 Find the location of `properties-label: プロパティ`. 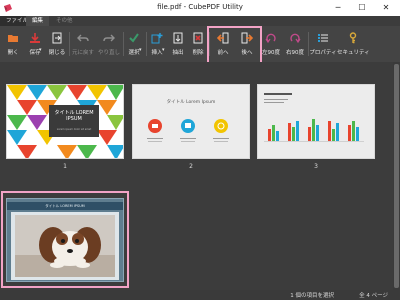

properties-label: プロパティ is located at coordinates (323, 53).